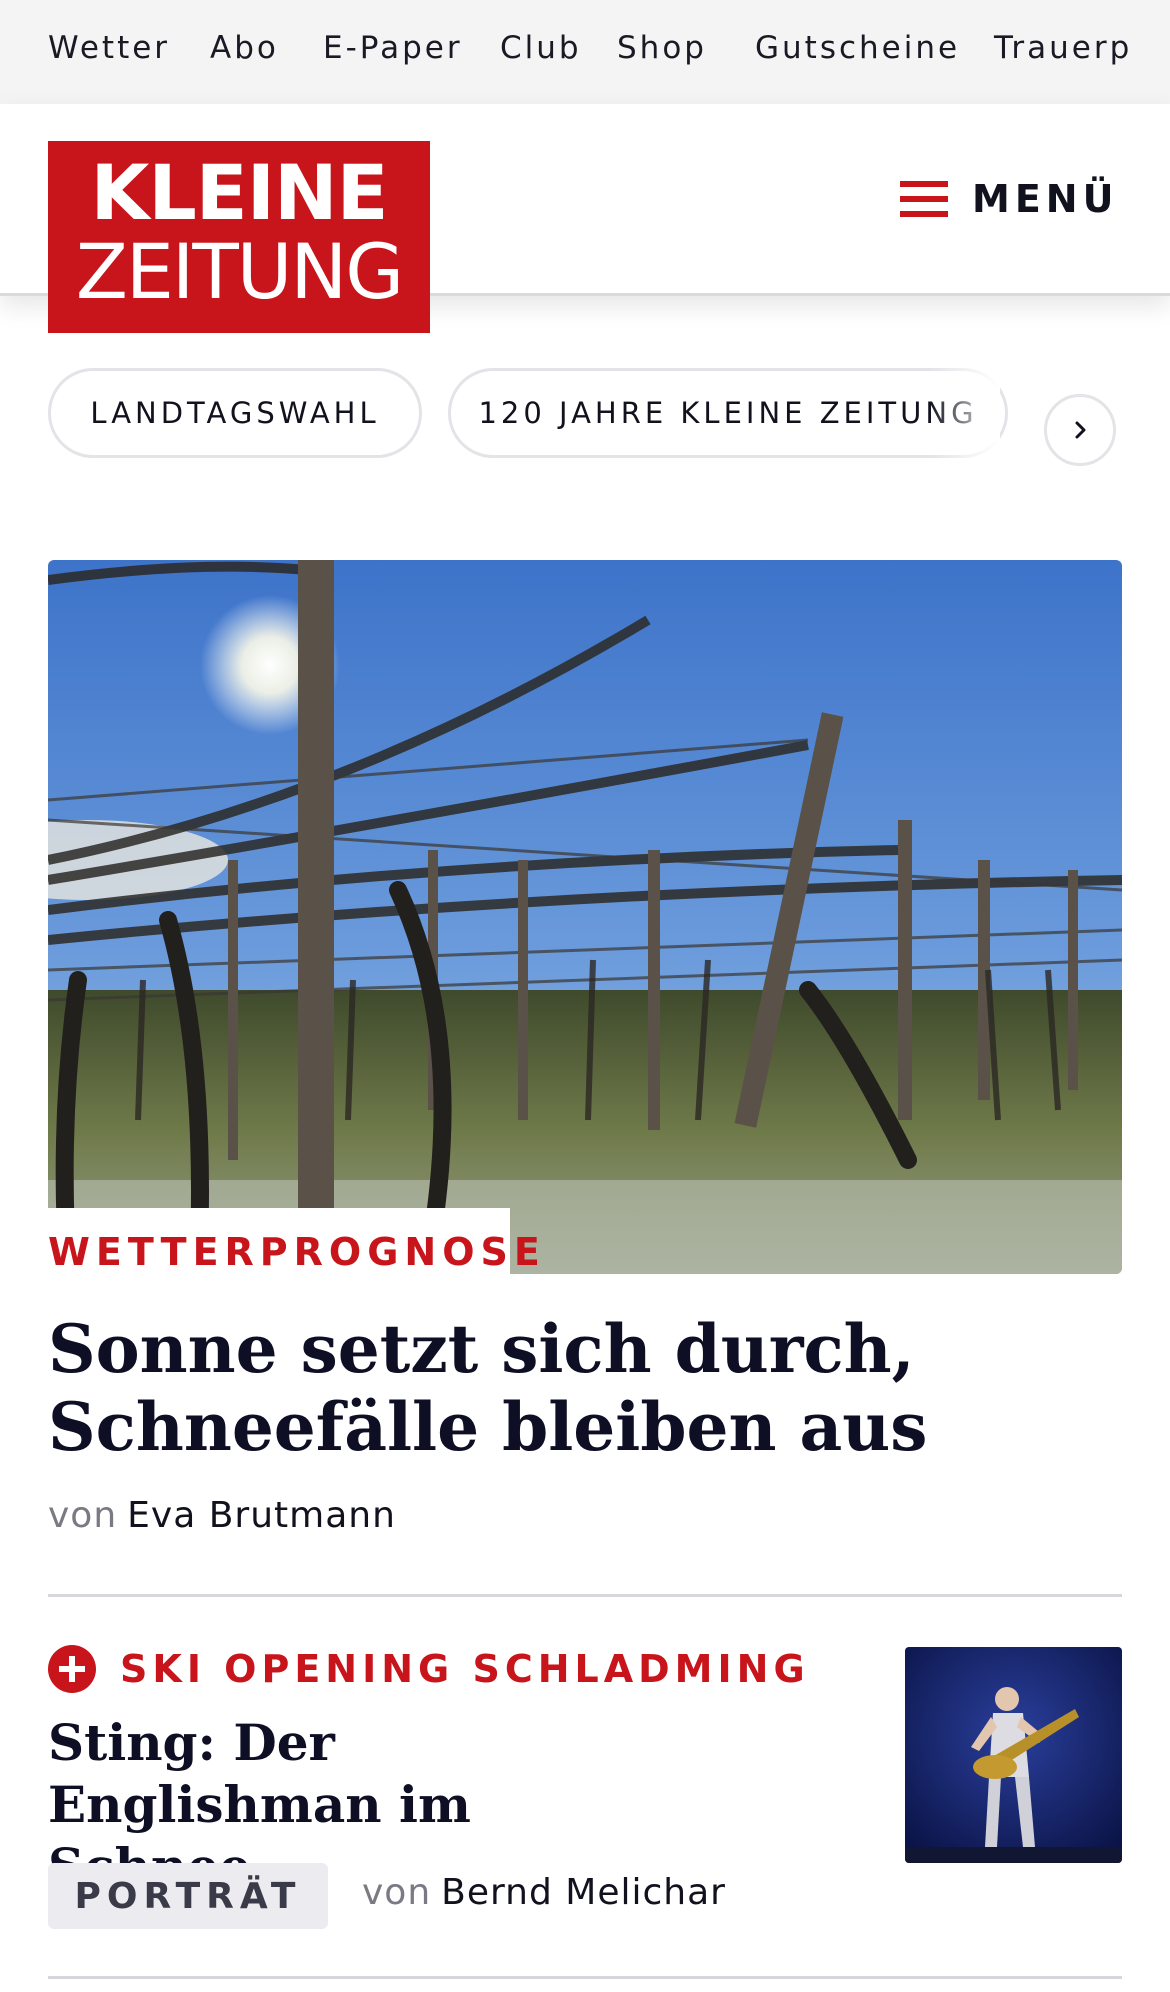 This screenshot has width=1170, height=1992. What do you see at coordinates (109, 48) in the screenshot?
I see `nav-link-wetter: Wetter` at bounding box center [109, 48].